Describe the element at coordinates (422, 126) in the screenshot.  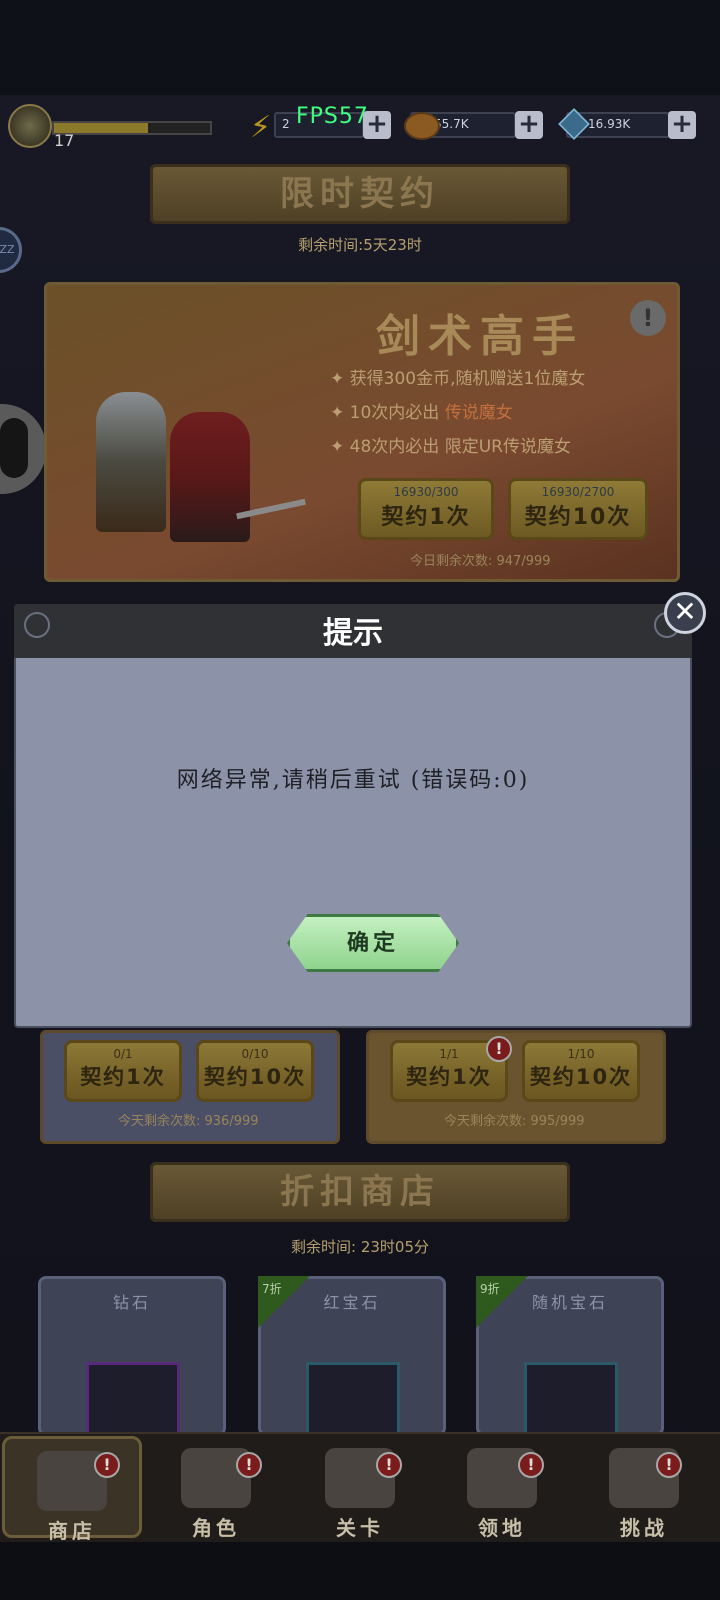
I see `gold-coin-icon` at that location.